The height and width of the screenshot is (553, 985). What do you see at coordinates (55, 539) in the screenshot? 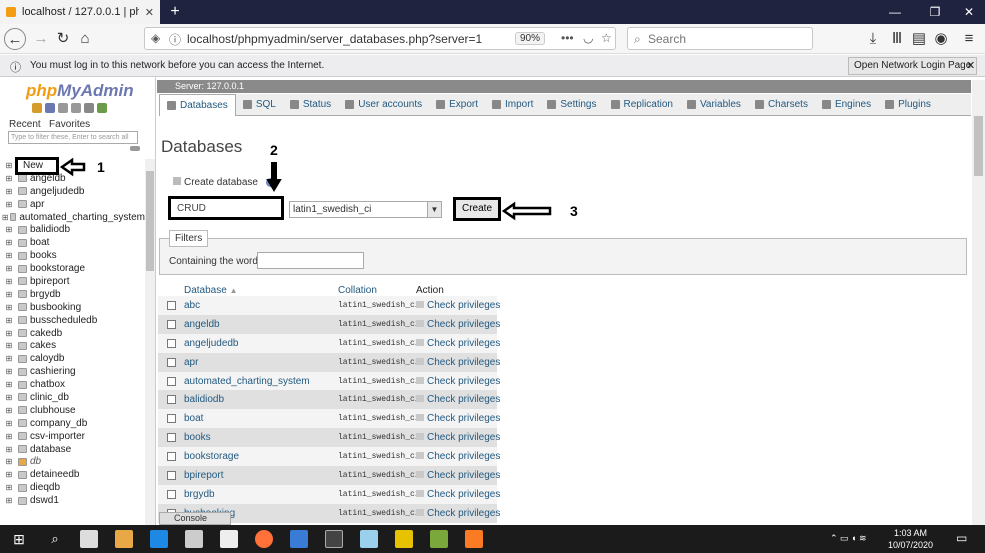
I see `search-icon: ⌕` at bounding box center [55, 539].